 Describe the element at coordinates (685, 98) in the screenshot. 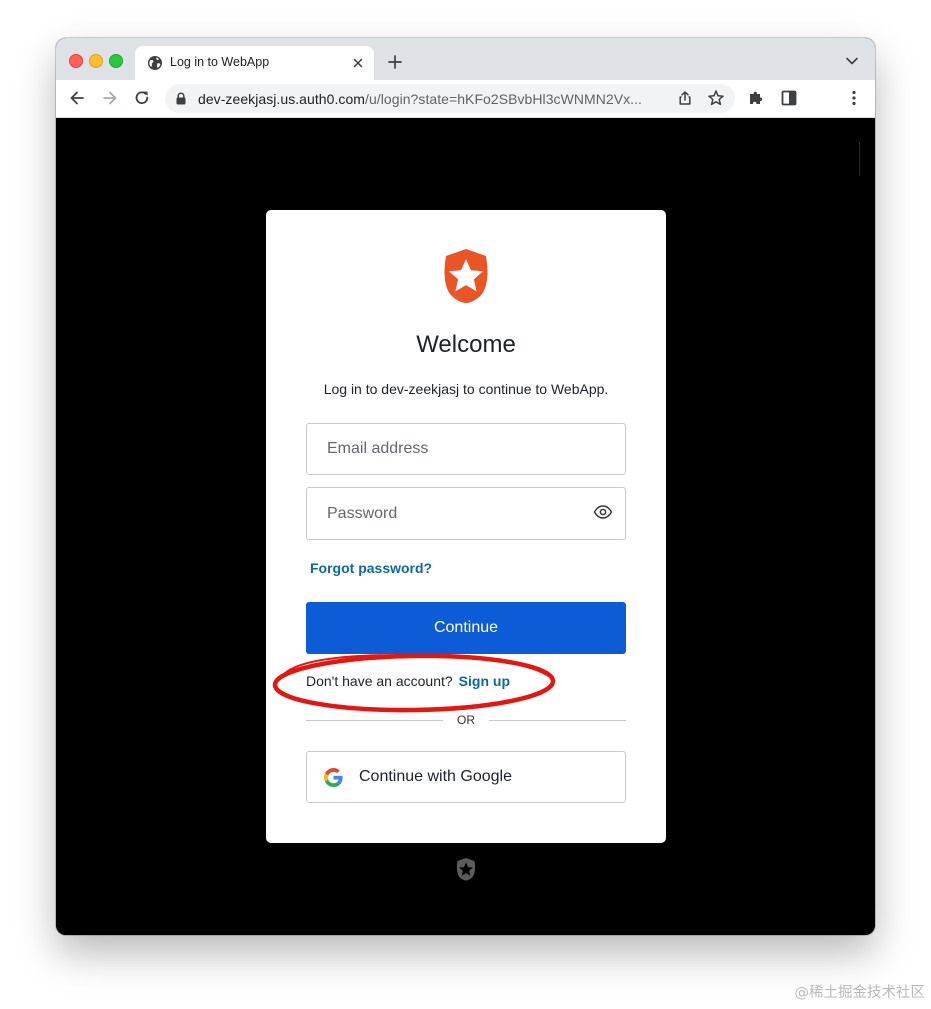

I see `share-icon` at that location.